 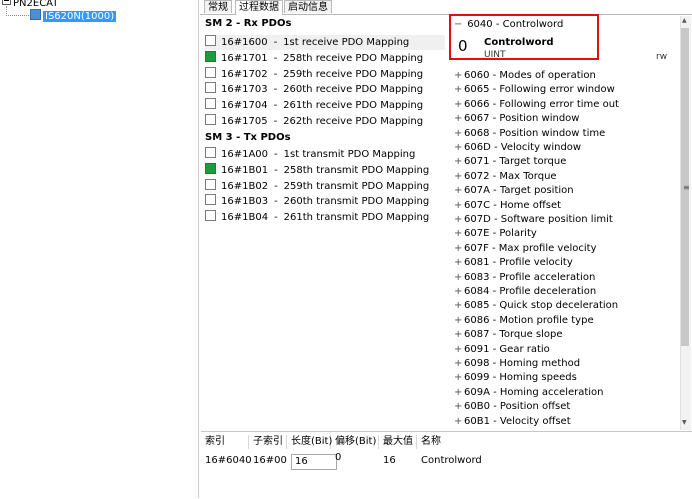 I want to click on object-item: +6085 - Quick stop deceleration, so click(x=536, y=306).